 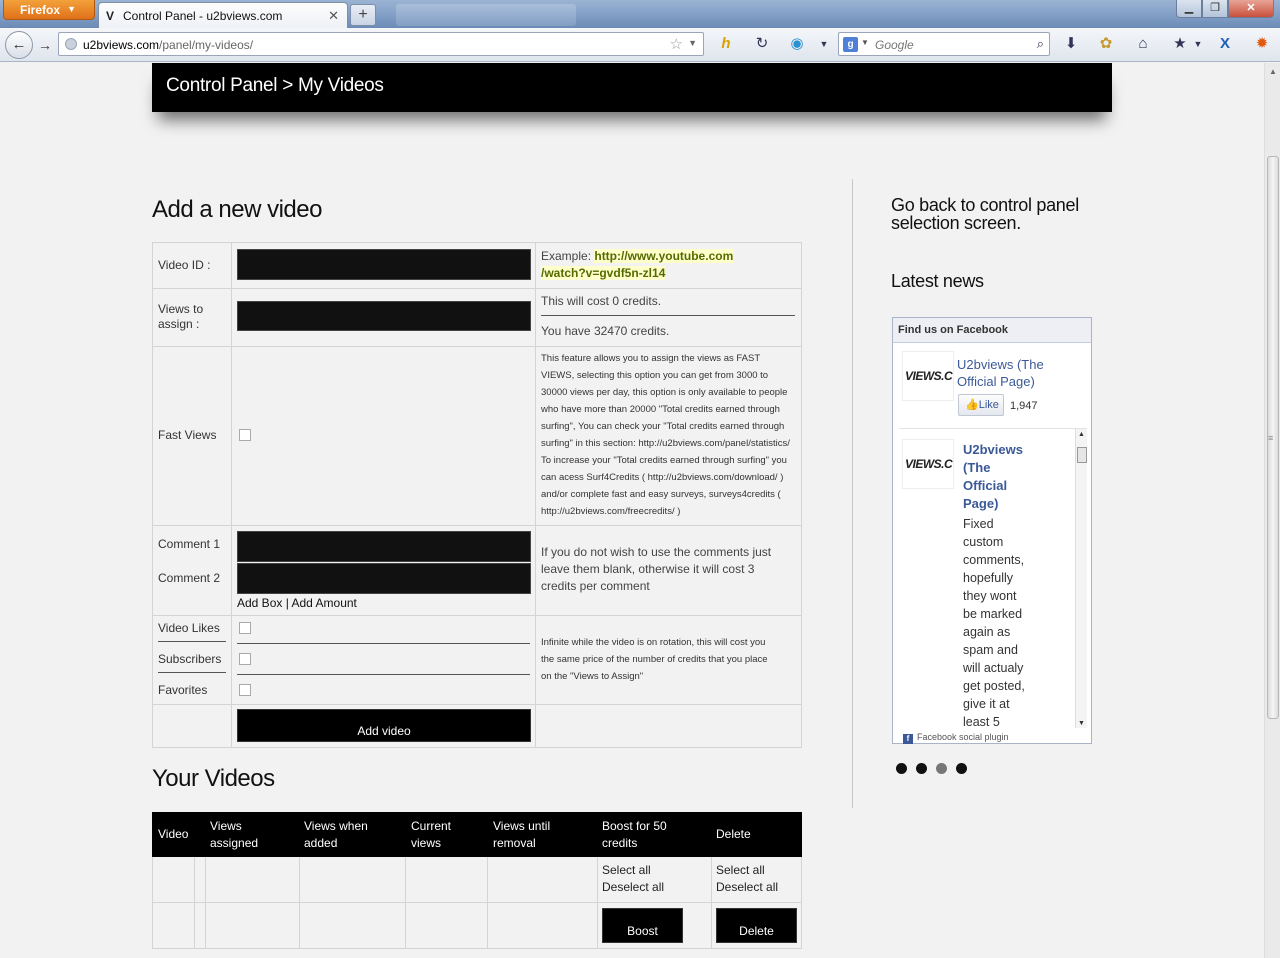 What do you see at coordinates (1225, 44) in the screenshot?
I see `addon-x-icon: X` at bounding box center [1225, 44].